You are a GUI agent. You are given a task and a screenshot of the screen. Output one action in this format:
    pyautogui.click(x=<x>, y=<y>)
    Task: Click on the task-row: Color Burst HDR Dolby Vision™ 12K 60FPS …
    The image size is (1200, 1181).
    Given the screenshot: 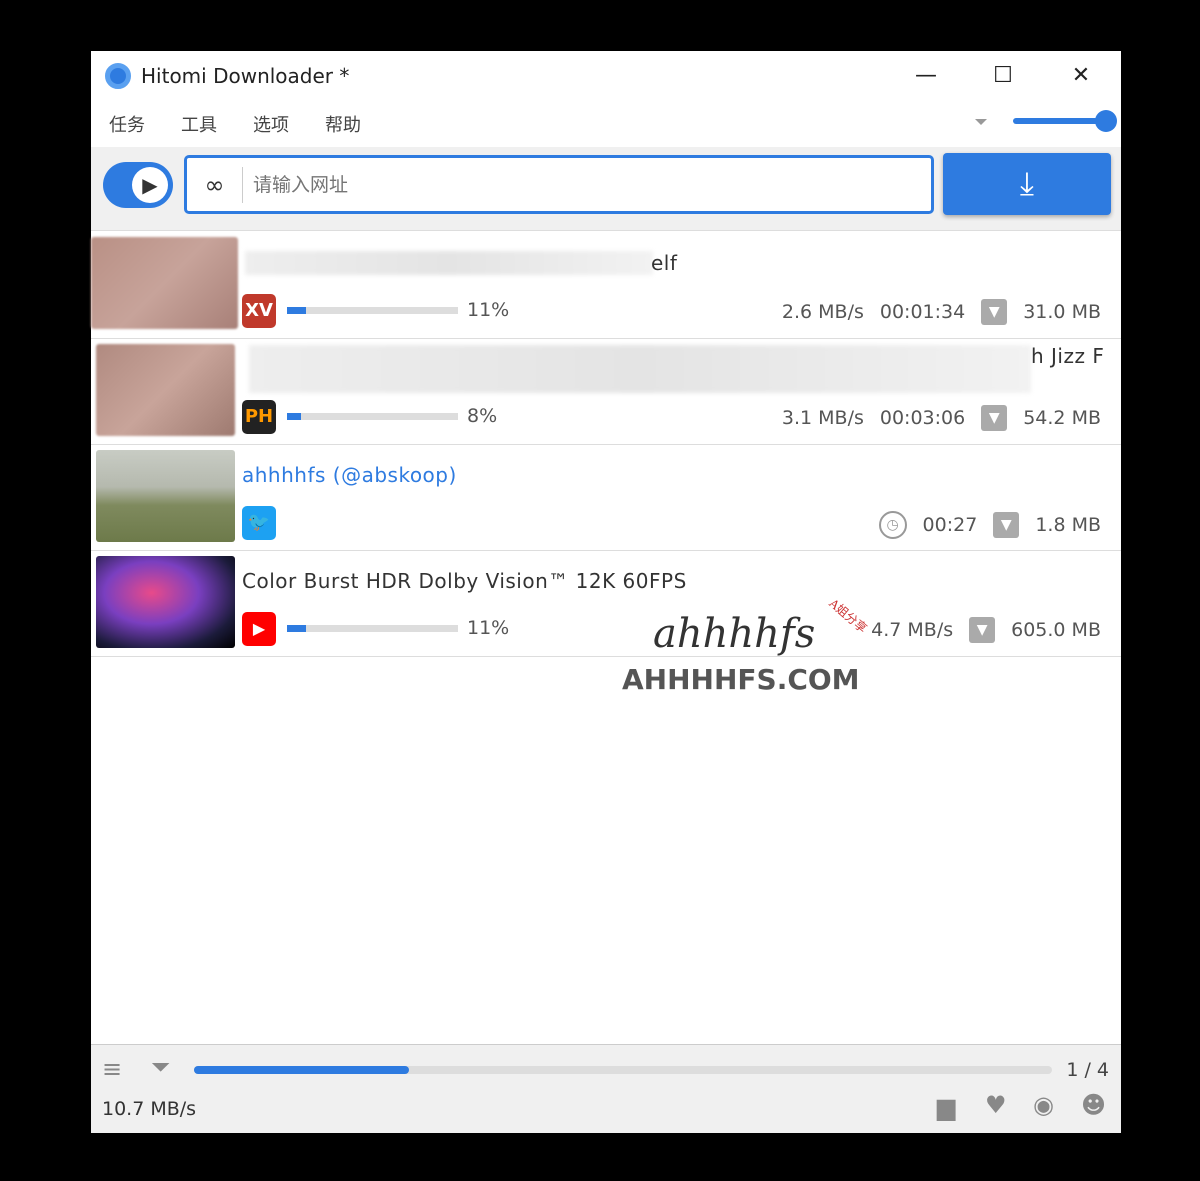 What is the action you would take?
    pyautogui.click(x=606, y=604)
    